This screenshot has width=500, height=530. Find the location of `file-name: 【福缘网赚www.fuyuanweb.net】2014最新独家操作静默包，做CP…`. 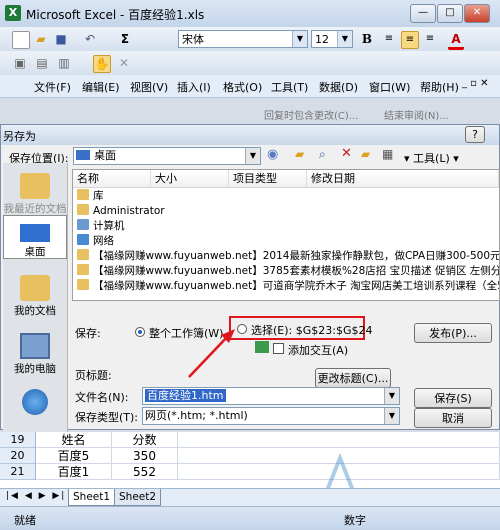

file-name: 【福缘网赚www.fuyuanweb.net】2014最新独家操作静默包，做CP… is located at coordinates (296, 256).